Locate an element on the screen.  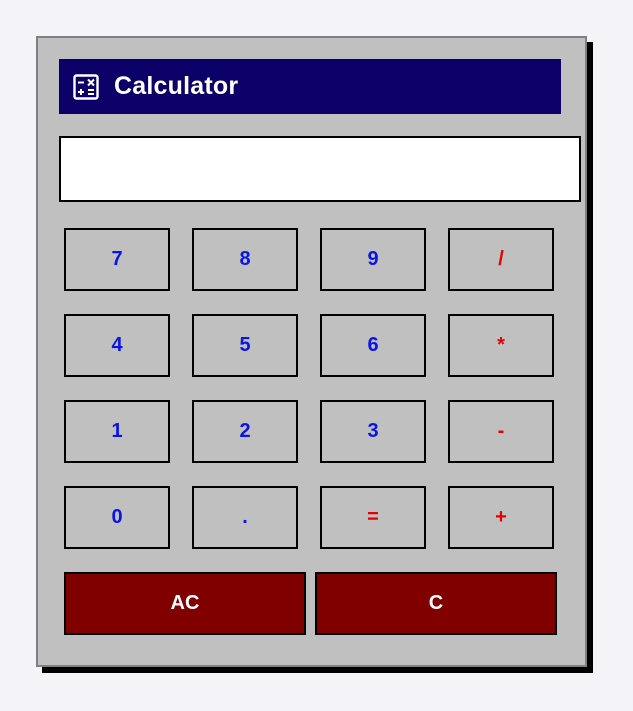
all-clear-button: AC is located at coordinates (185, 603).